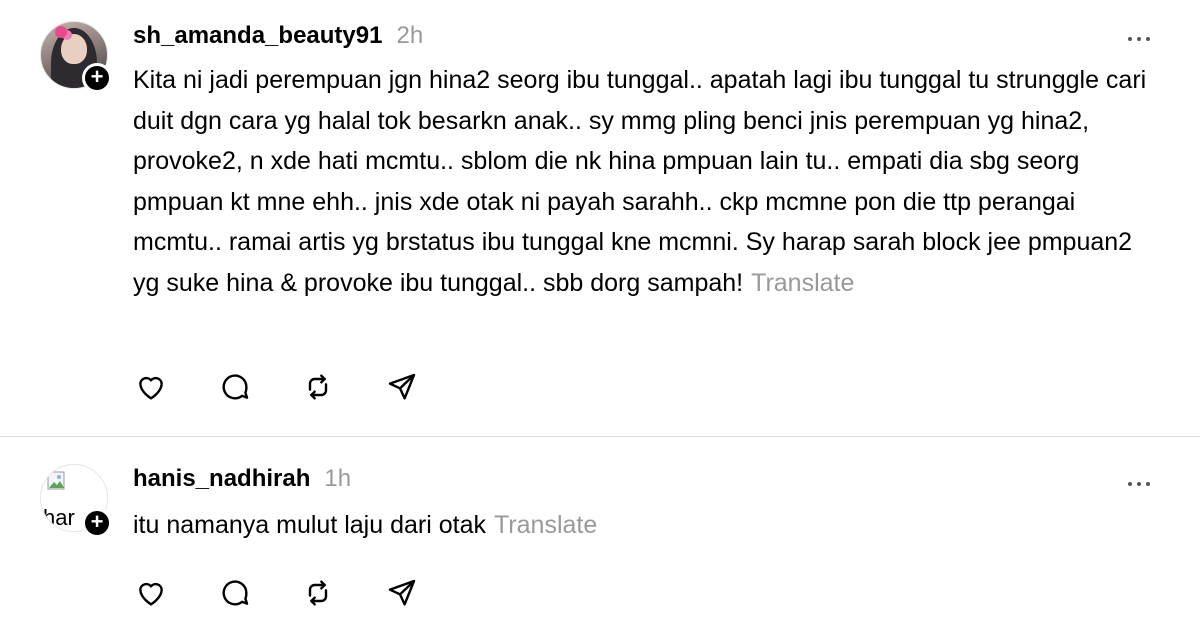 This screenshot has height=631, width=1200. I want to click on post-header: sh_amanda_beauty91 2h, so click(278, 36).